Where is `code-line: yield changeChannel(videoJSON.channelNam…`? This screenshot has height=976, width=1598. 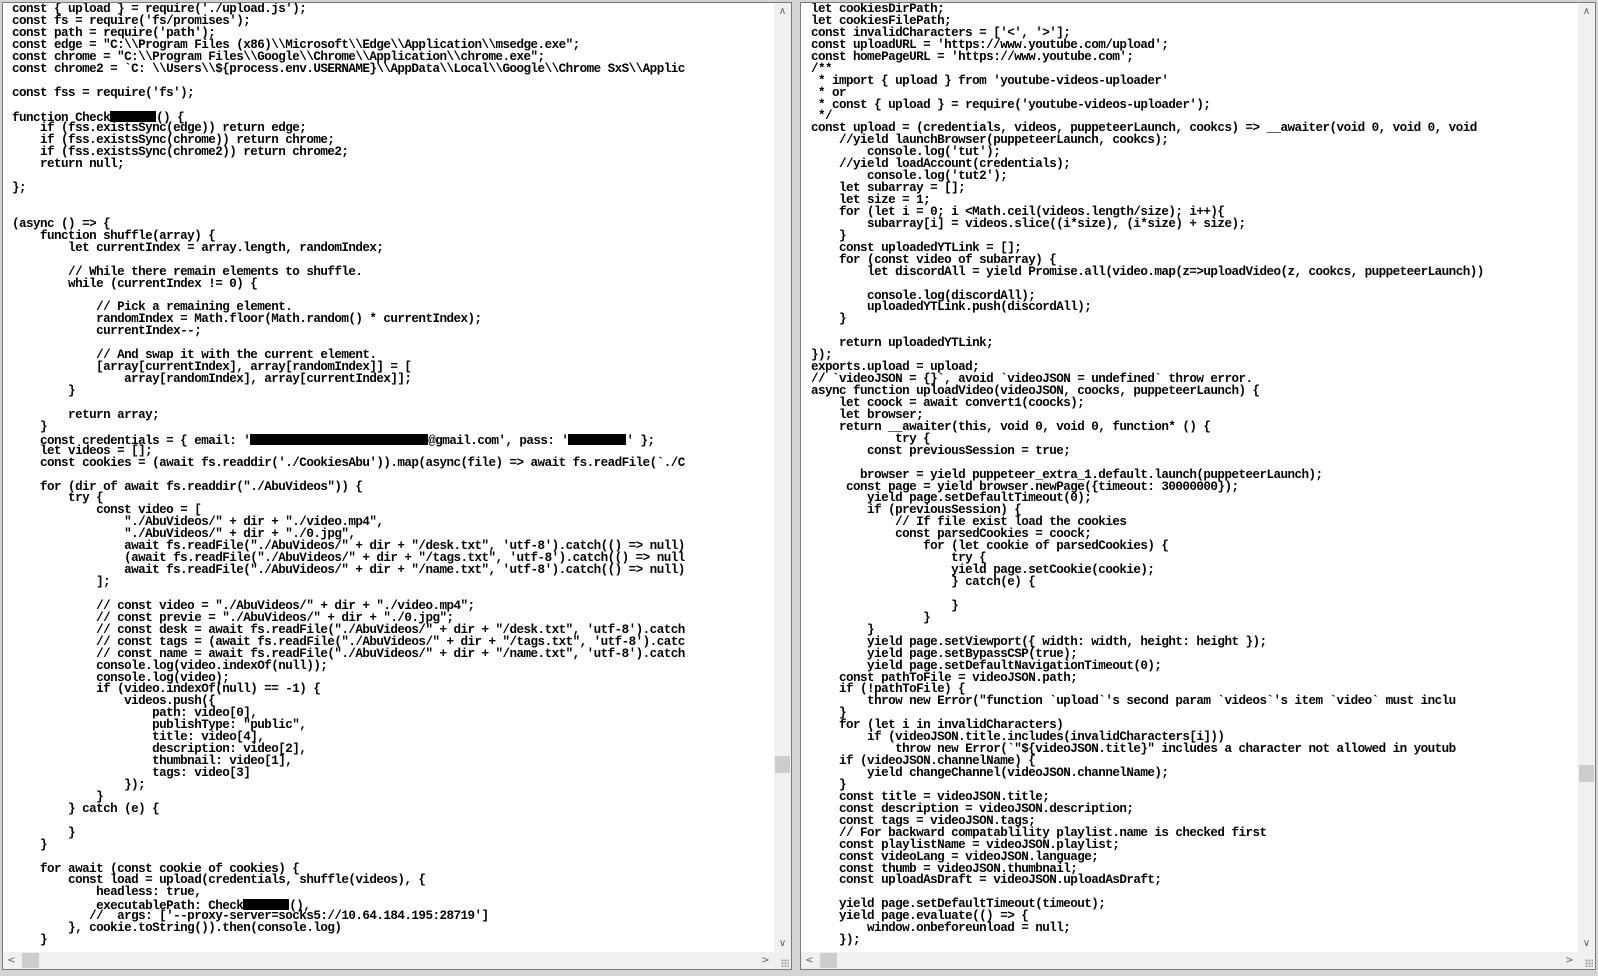
code-line: yield changeChannel(videoJSON.channelNam… is located at coordinates (990, 773).